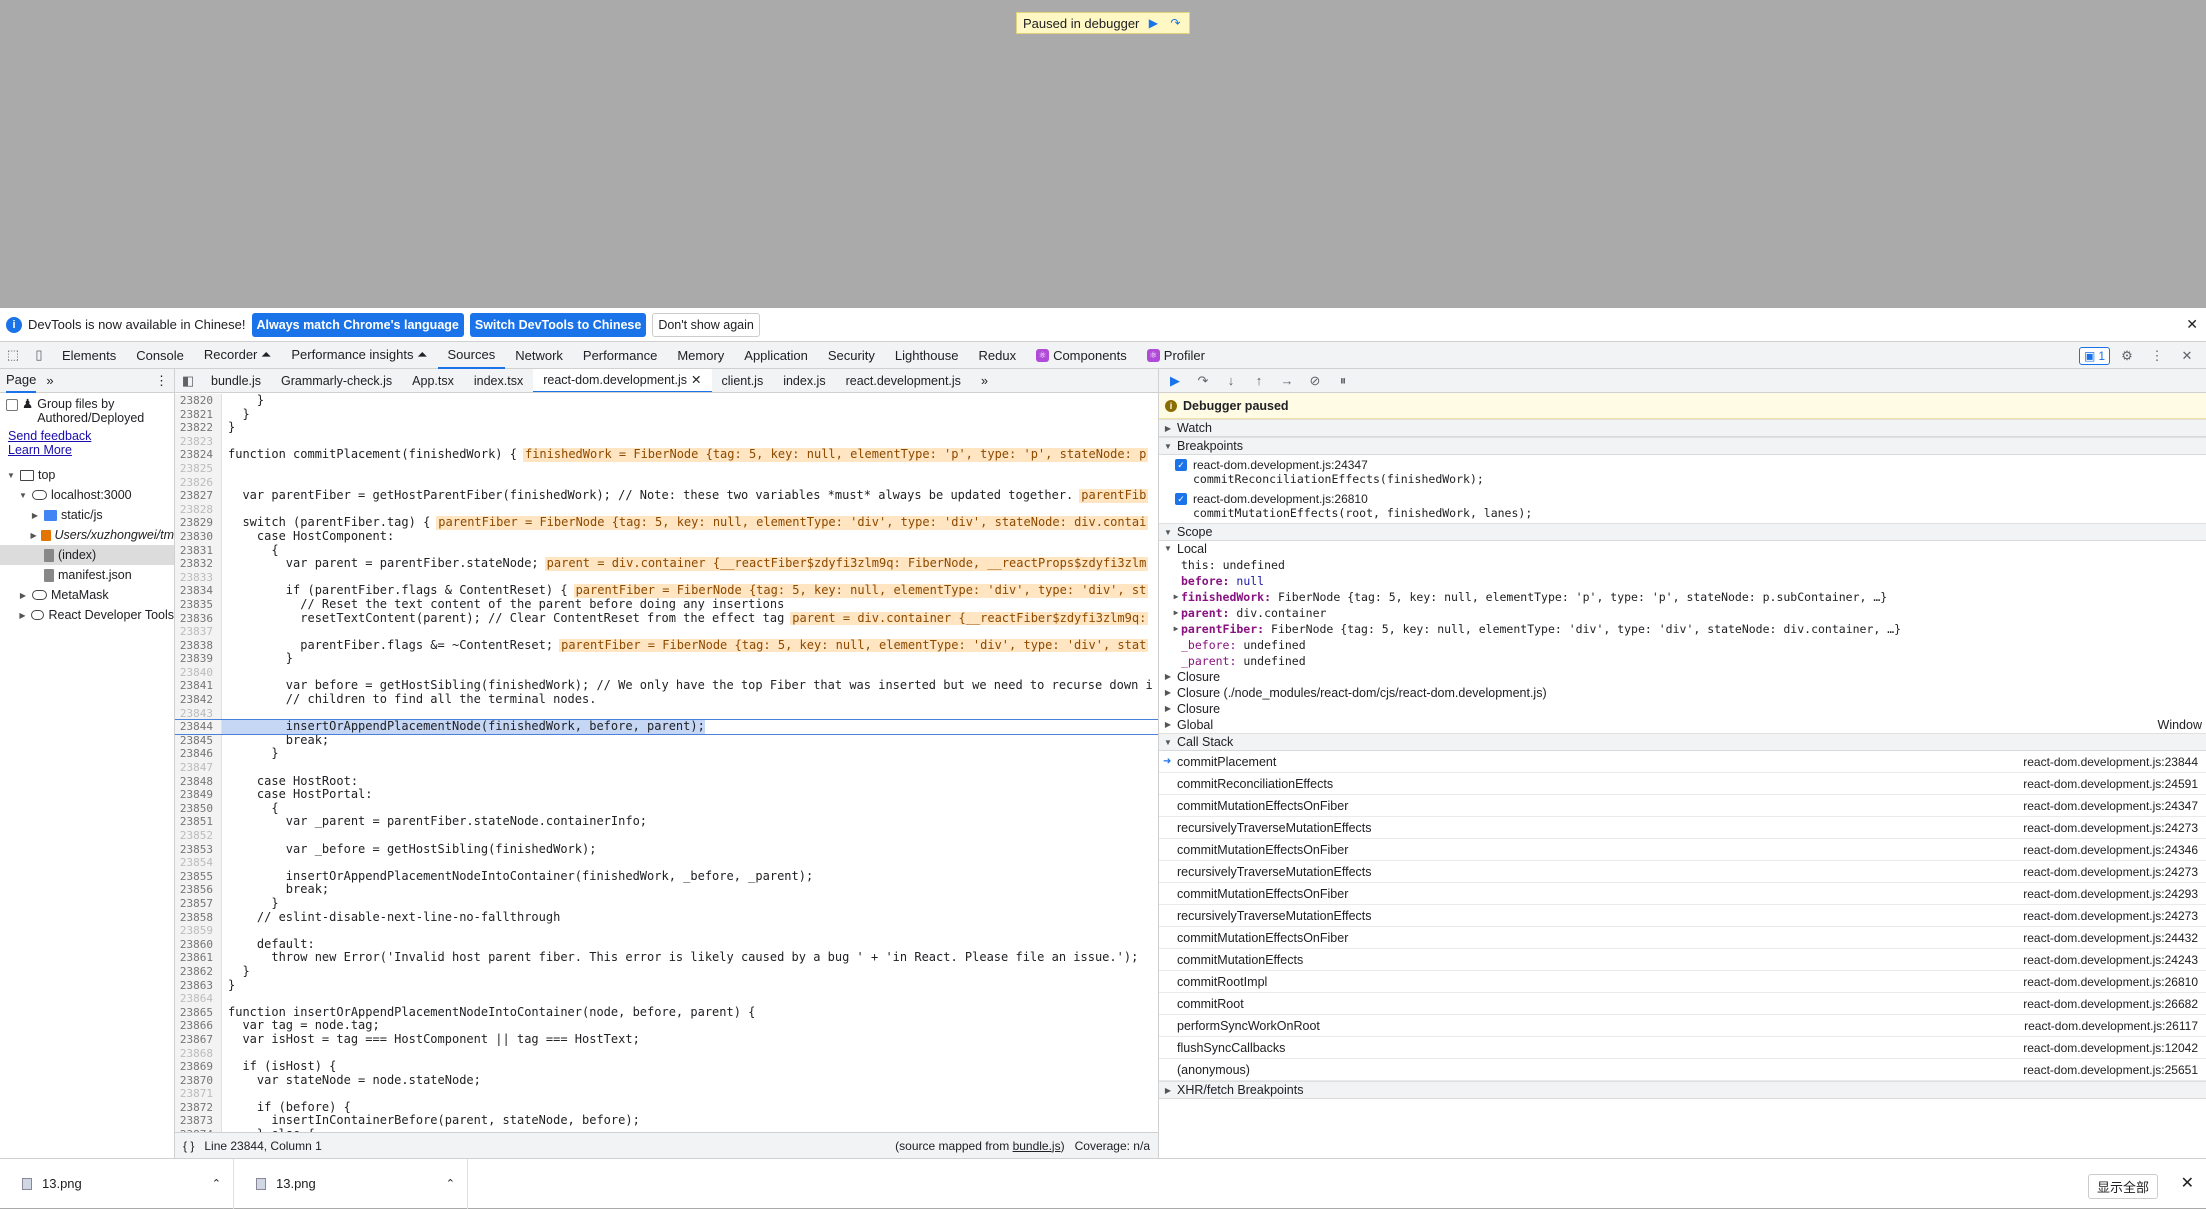 This screenshot has width=2206, height=1209. What do you see at coordinates (1682, 446) in the screenshot?
I see `breakpoints-section: ▼ Breakpoints` at bounding box center [1682, 446].